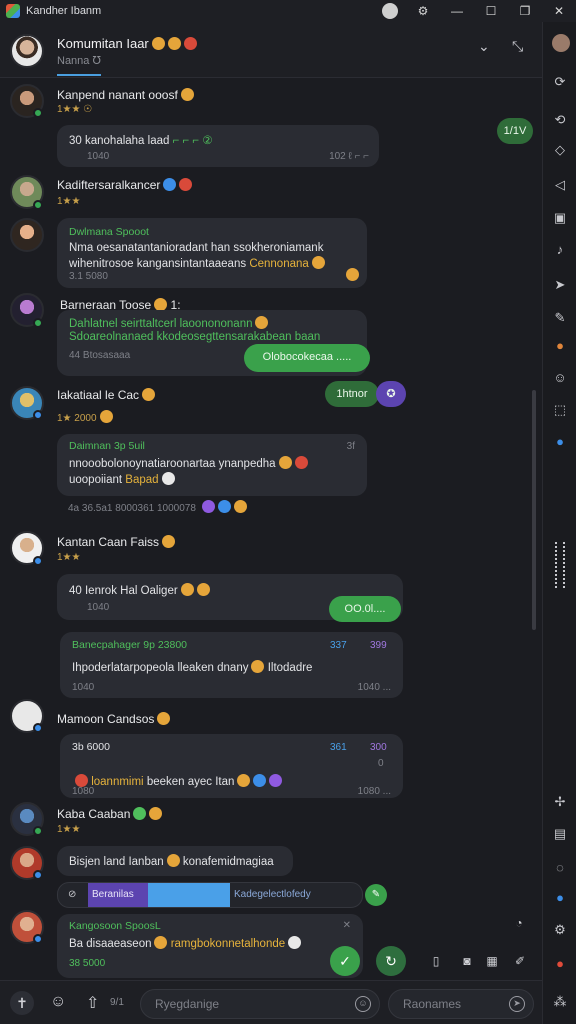 This screenshot has height=1024, width=576. I want to click on message-text: Bisjen land Ianban konafemidmagiaa, so click(171, 861).